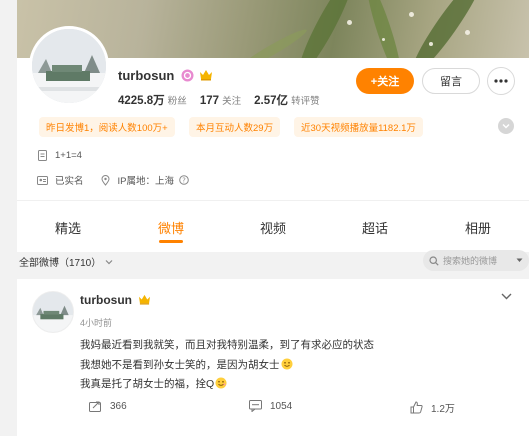  I want to click on avatar, so click(69, 66).